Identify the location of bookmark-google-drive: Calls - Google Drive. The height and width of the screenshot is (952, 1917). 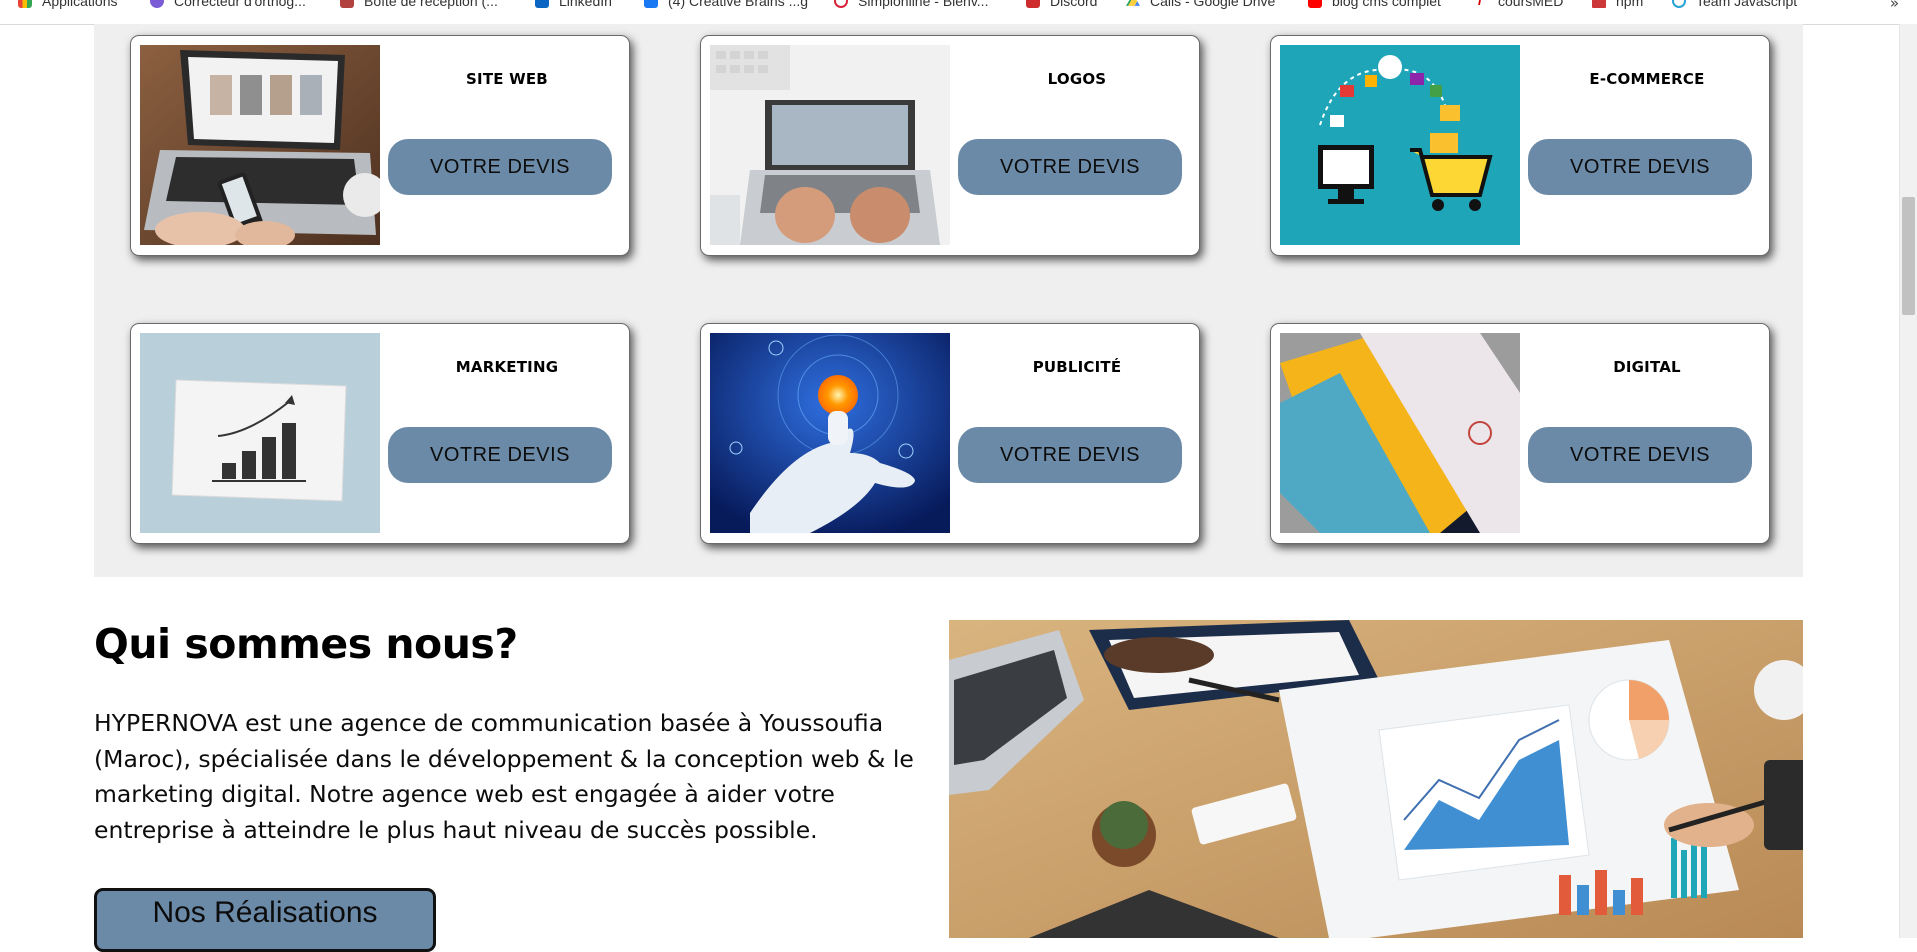
(1200, 5).